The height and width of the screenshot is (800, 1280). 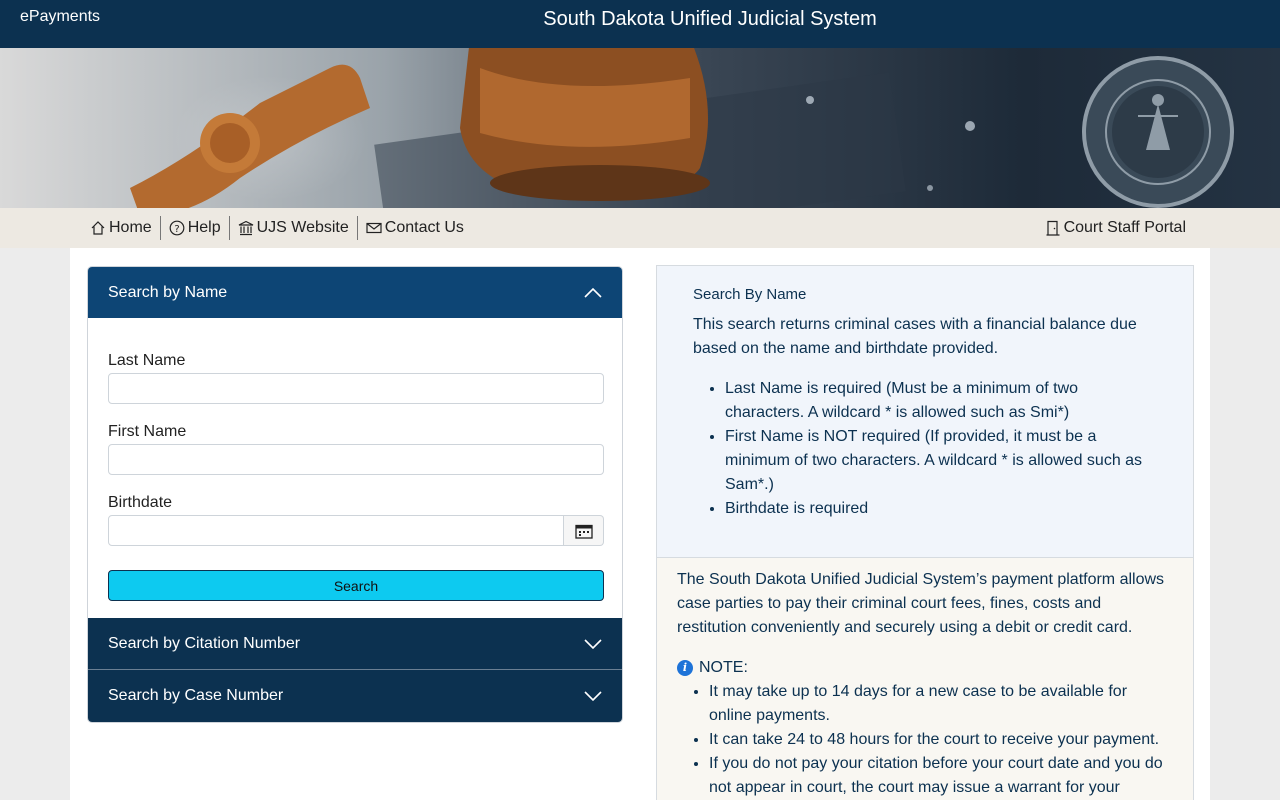 What do you see at coordinates (374, 228) in the screenshot?
I see `envelope-icon` at bounding box center [374, 228].